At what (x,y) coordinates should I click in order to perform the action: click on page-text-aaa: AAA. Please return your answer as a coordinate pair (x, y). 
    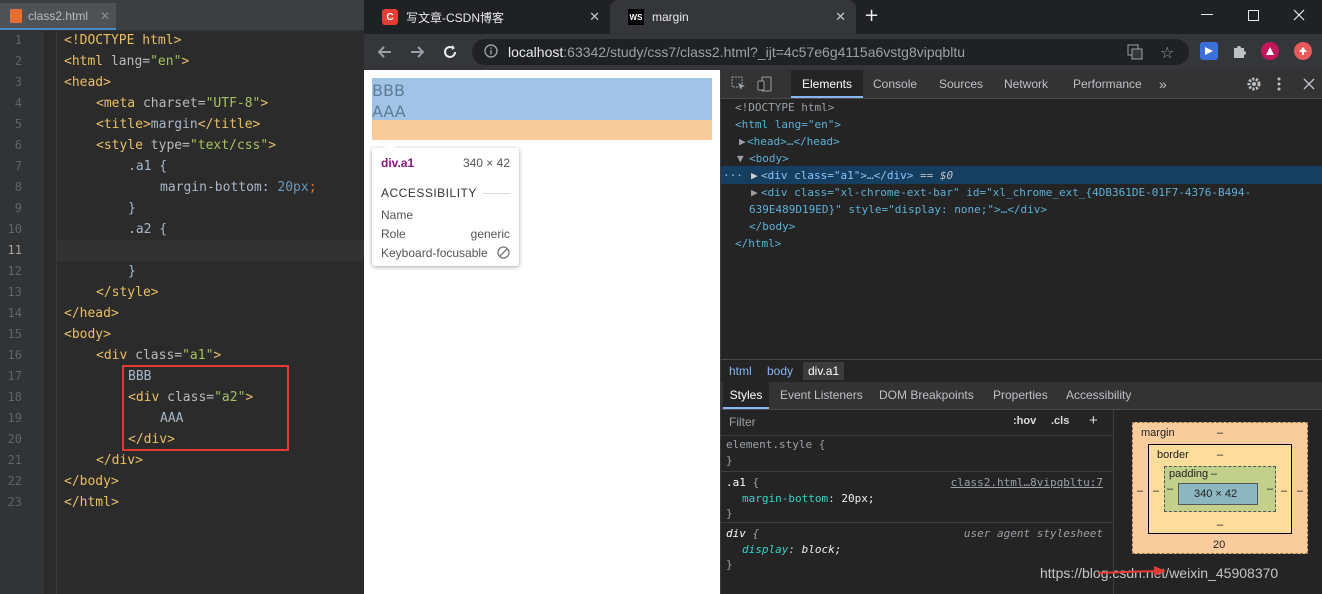
    Looking at the image, I should click on (389, 111).